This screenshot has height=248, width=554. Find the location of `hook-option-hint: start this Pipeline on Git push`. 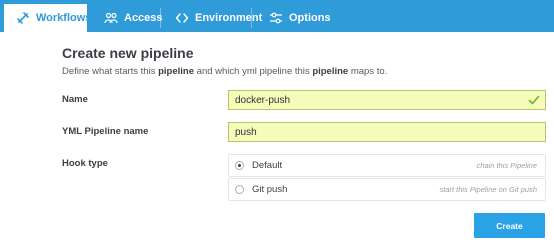

hook-option-hint: start this Pipeline on Git push is located at coordinates (488, 189).